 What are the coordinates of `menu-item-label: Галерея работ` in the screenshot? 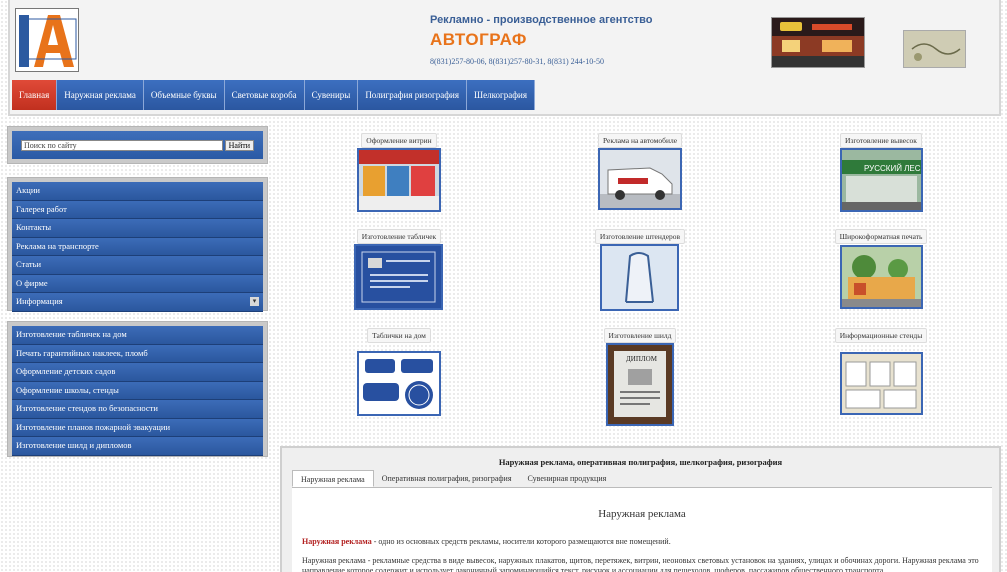 It's located at (41, 208).